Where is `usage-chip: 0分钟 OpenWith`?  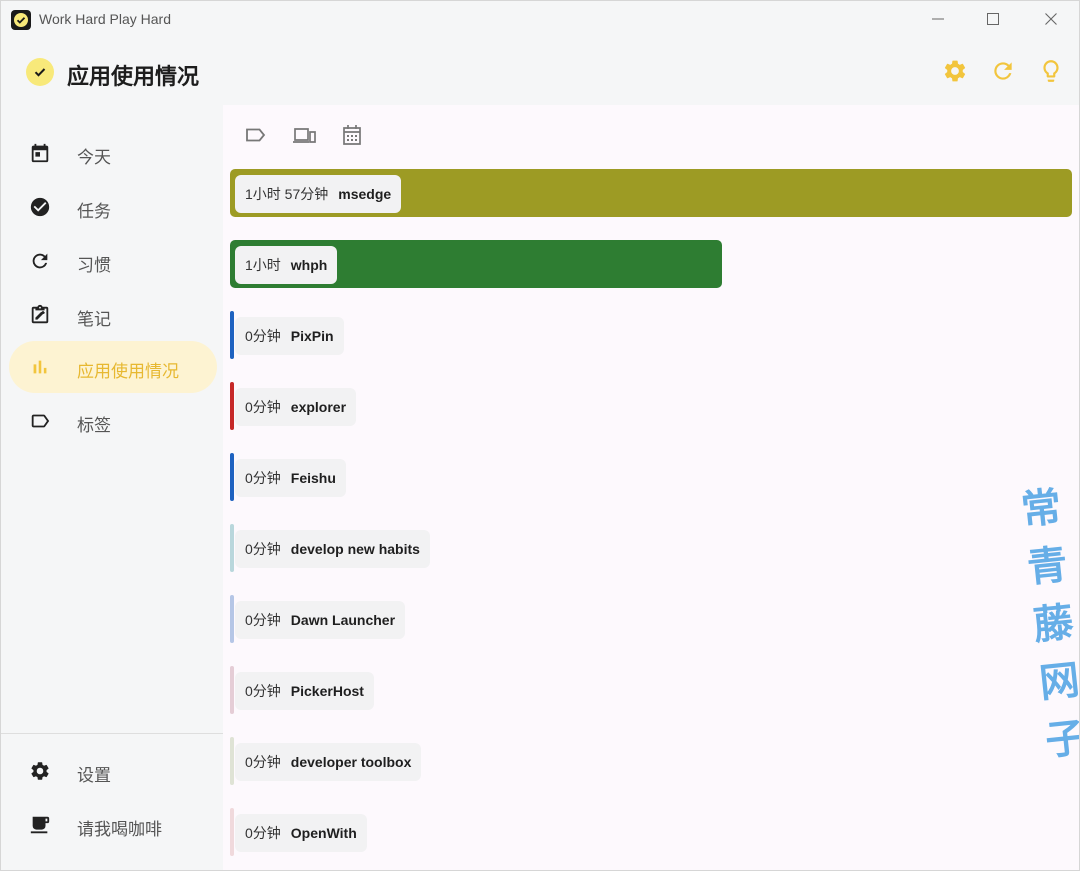 usage-chip: 0分钟 OpenWith is located at coordinates (301, 833).